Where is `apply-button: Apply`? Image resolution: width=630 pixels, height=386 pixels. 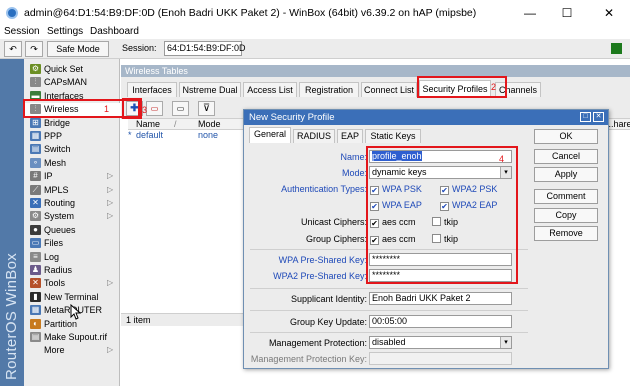
apply-button: Apply is located at coordinates (566, 174).